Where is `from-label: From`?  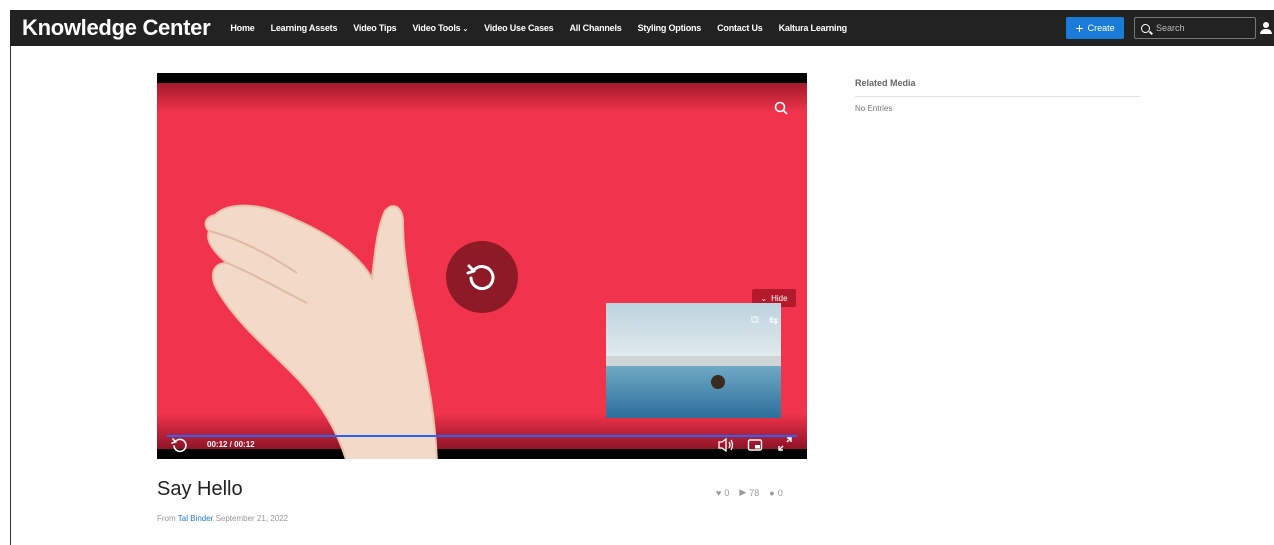
from-label: From is located at coordinates (166, 518).